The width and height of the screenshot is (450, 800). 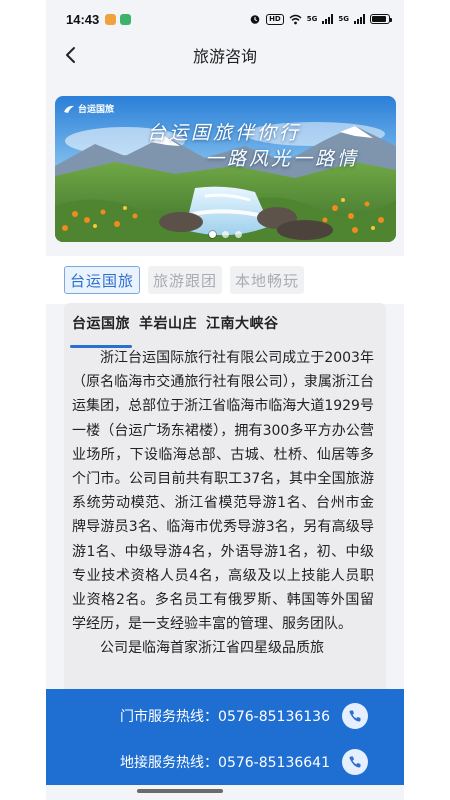 I want to click on back-button, so click(x=71, y=55).